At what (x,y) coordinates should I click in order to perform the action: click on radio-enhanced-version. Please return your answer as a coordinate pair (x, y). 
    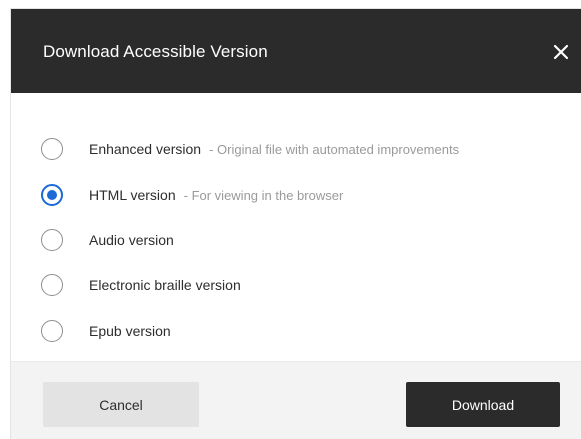
    Looking at the image, I should click on (52, 149).